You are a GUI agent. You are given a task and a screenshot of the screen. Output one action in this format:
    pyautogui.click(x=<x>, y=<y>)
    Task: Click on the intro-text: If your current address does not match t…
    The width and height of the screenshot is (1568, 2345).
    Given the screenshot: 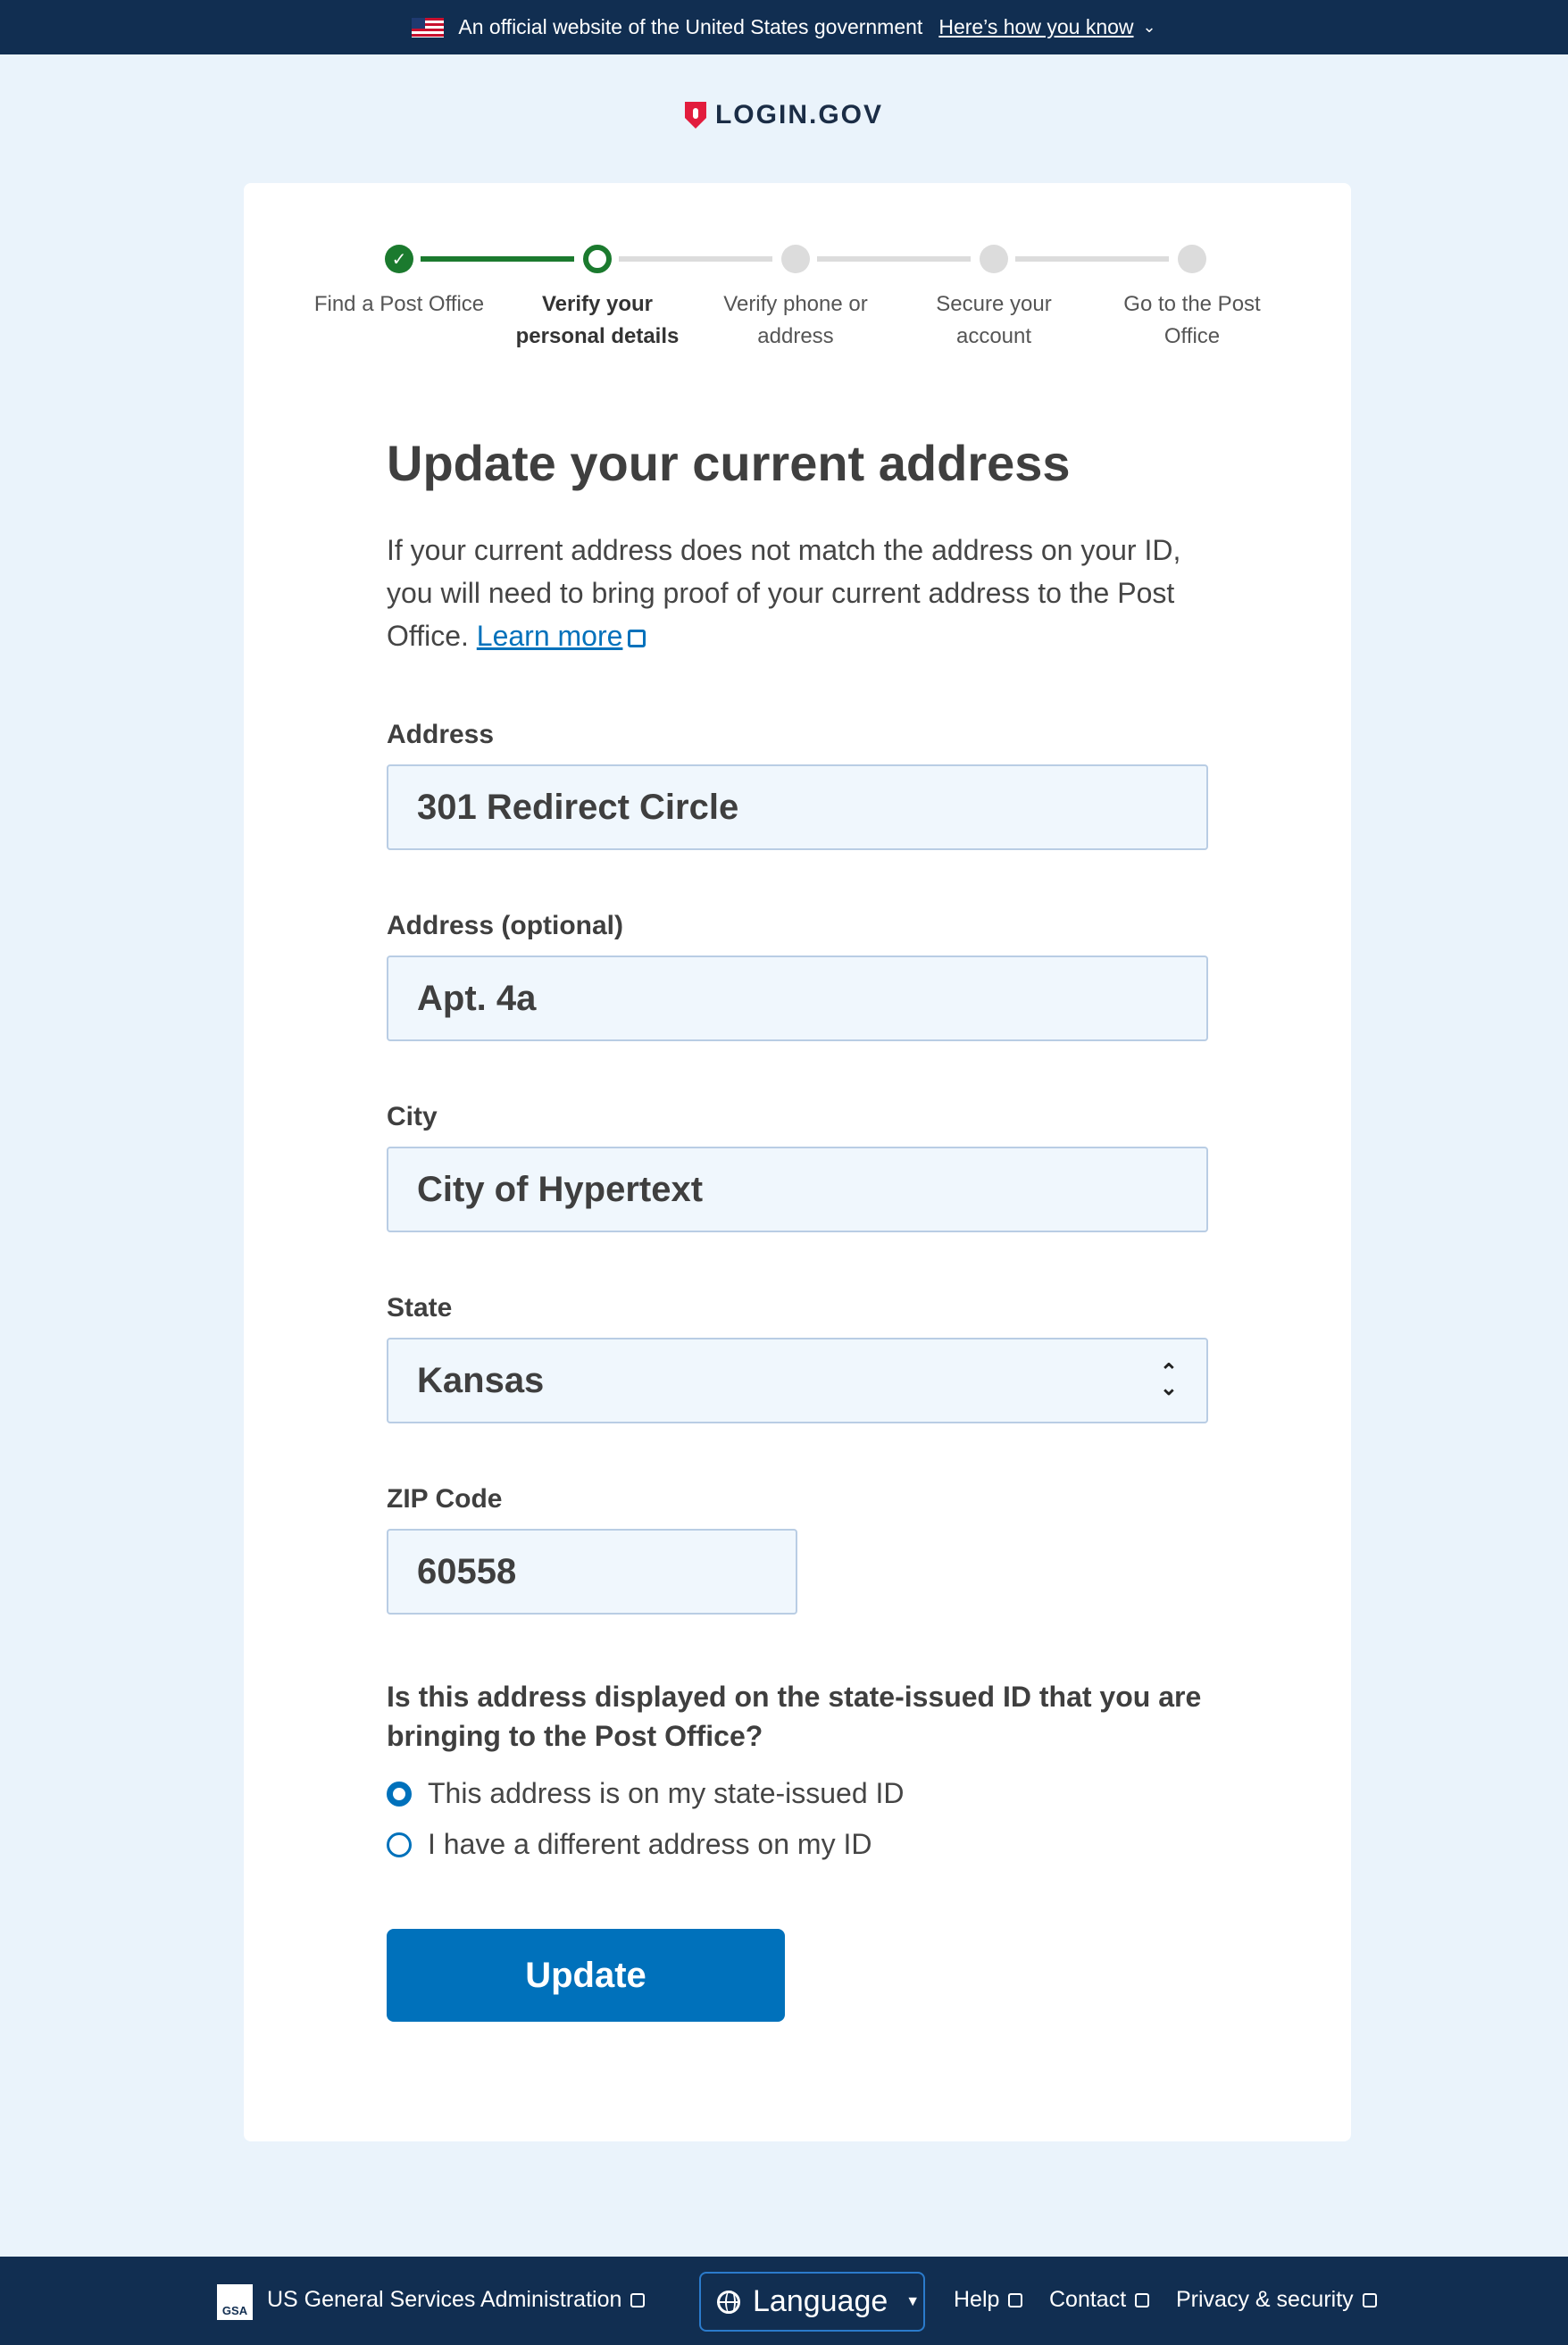 What is the action you would take?
    pyautogui.click(x=797, y=593)
    